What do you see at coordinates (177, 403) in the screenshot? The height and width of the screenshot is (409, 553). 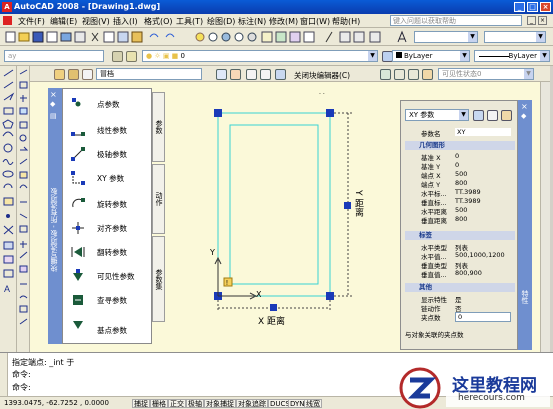 I see `ortho-toggle: 正交` at bounding box center [177, 403].